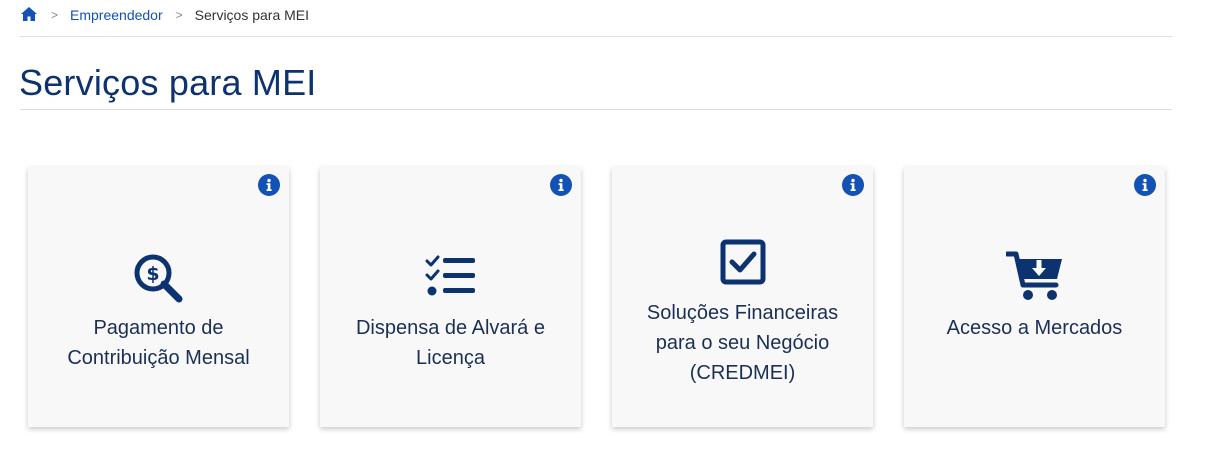 This screenshot has height=455, width=1206. What do you see at coordinates (451, 279) in the screenshot?
I see `checklist-icon` at bounding box center [451, 279].